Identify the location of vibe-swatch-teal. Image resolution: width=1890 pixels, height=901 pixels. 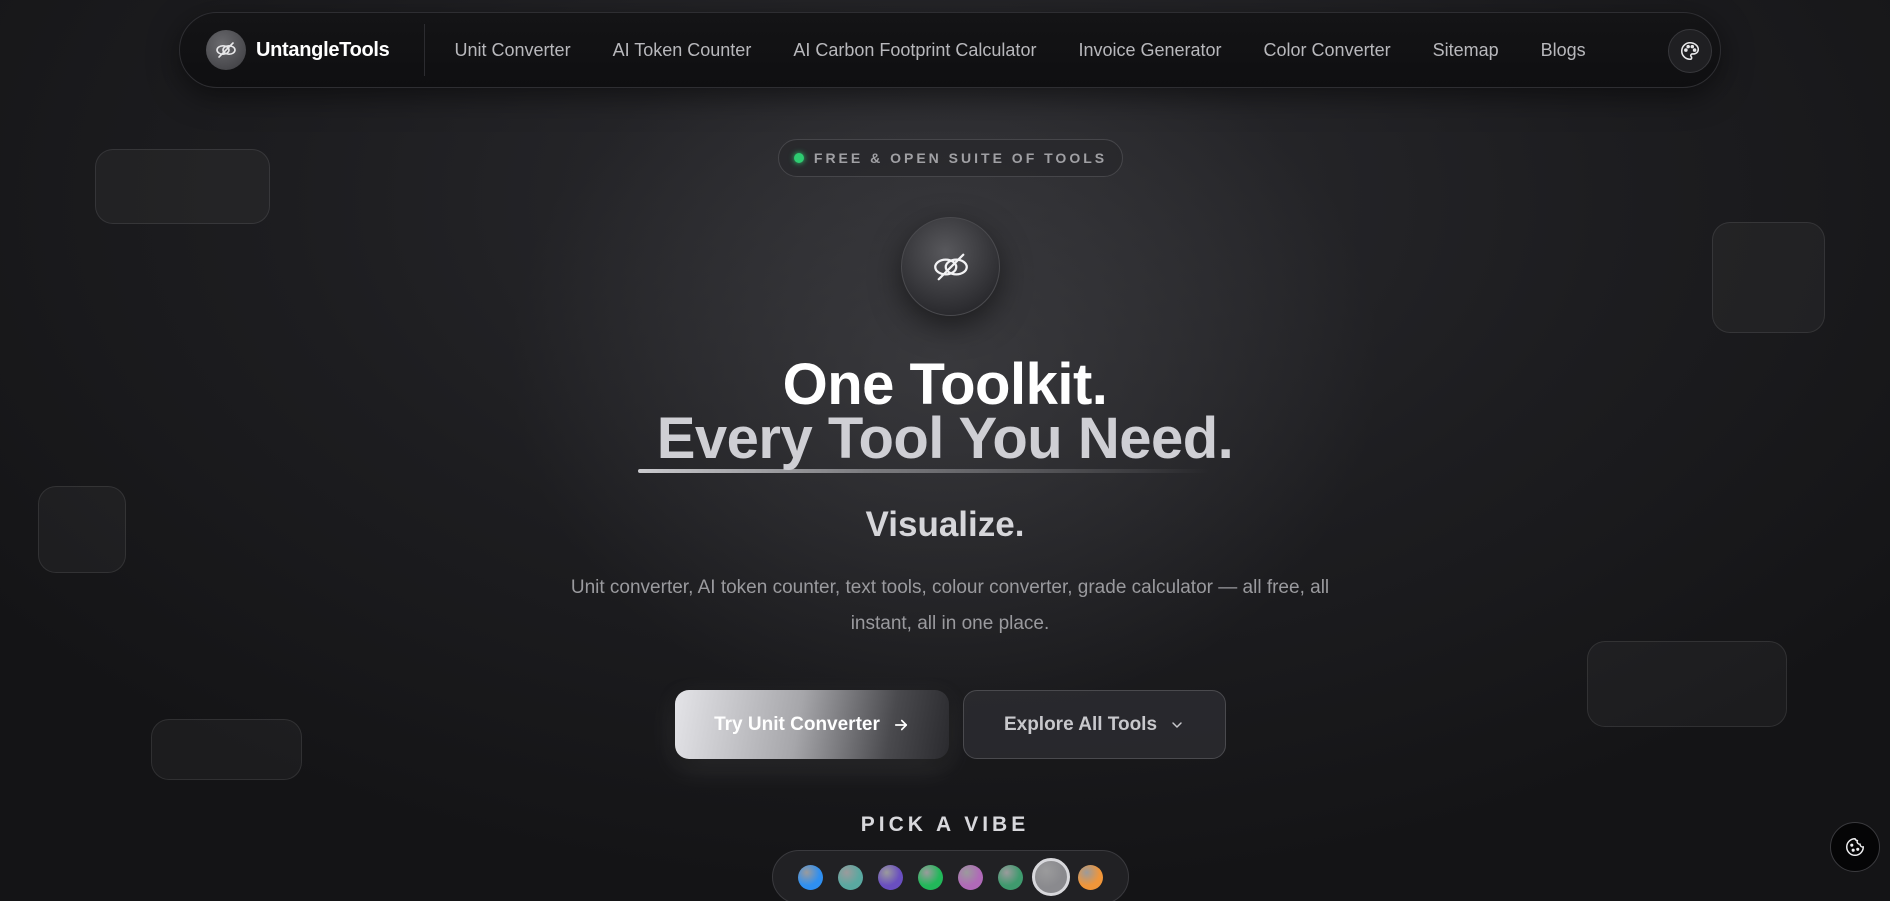
(850, 877).